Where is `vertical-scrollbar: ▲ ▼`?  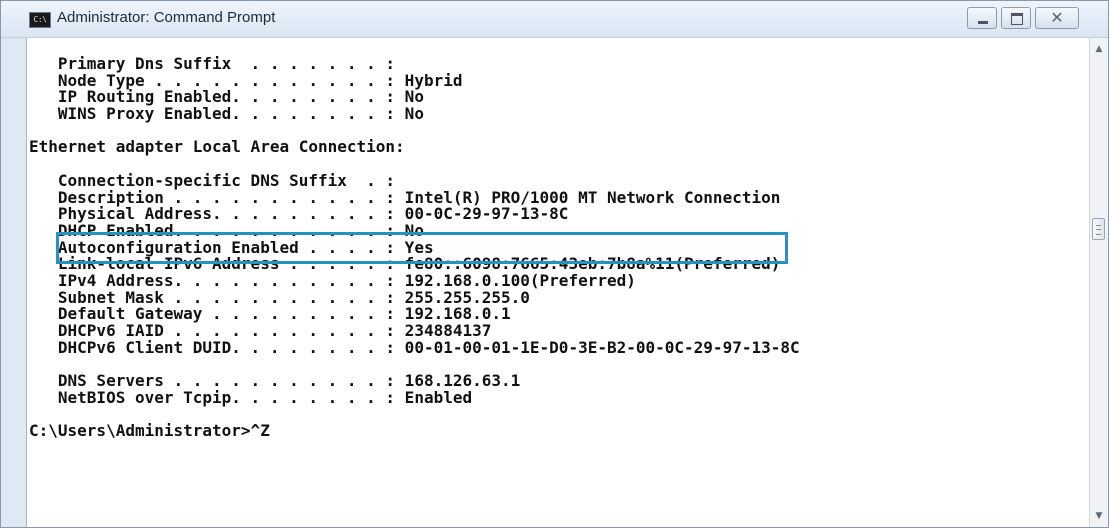 vertical-scrollbar: ▲ ▼ is located at coordinates (1098, 282).